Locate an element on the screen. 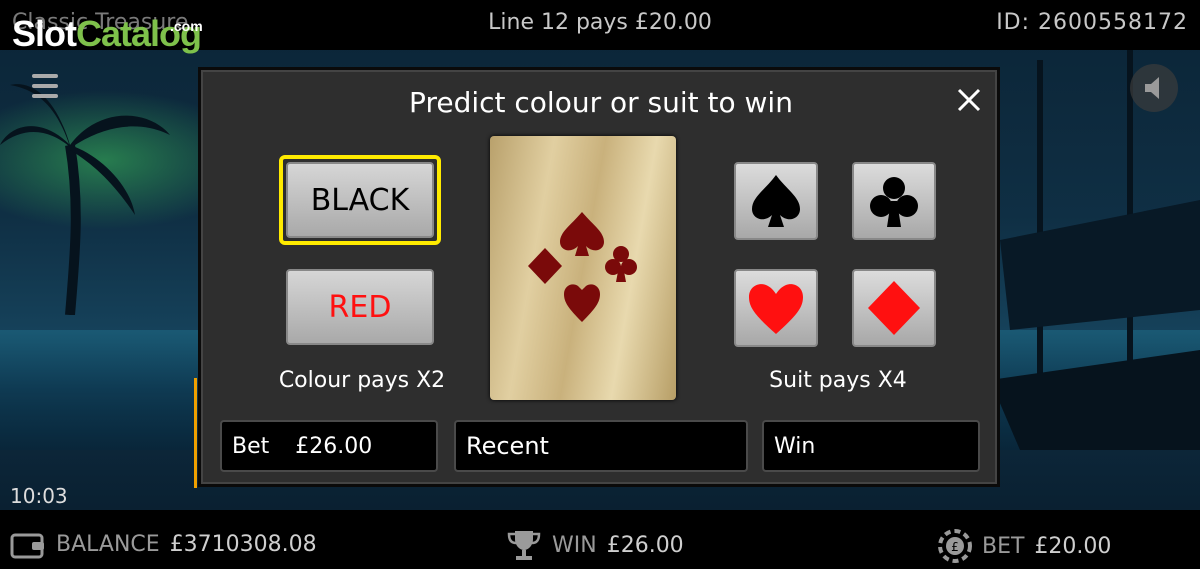  diamond-button is located at coordinates (894, 308).